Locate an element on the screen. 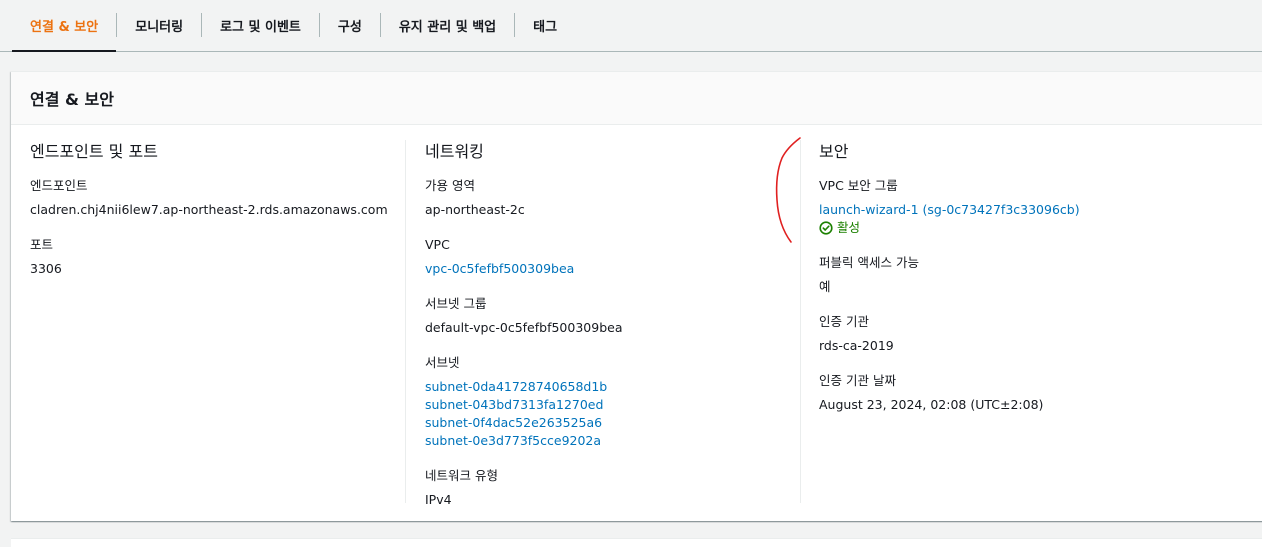  subnet-group-value: default-vpc-0c5fefbf500309bea is located at coordinates (524, 327).